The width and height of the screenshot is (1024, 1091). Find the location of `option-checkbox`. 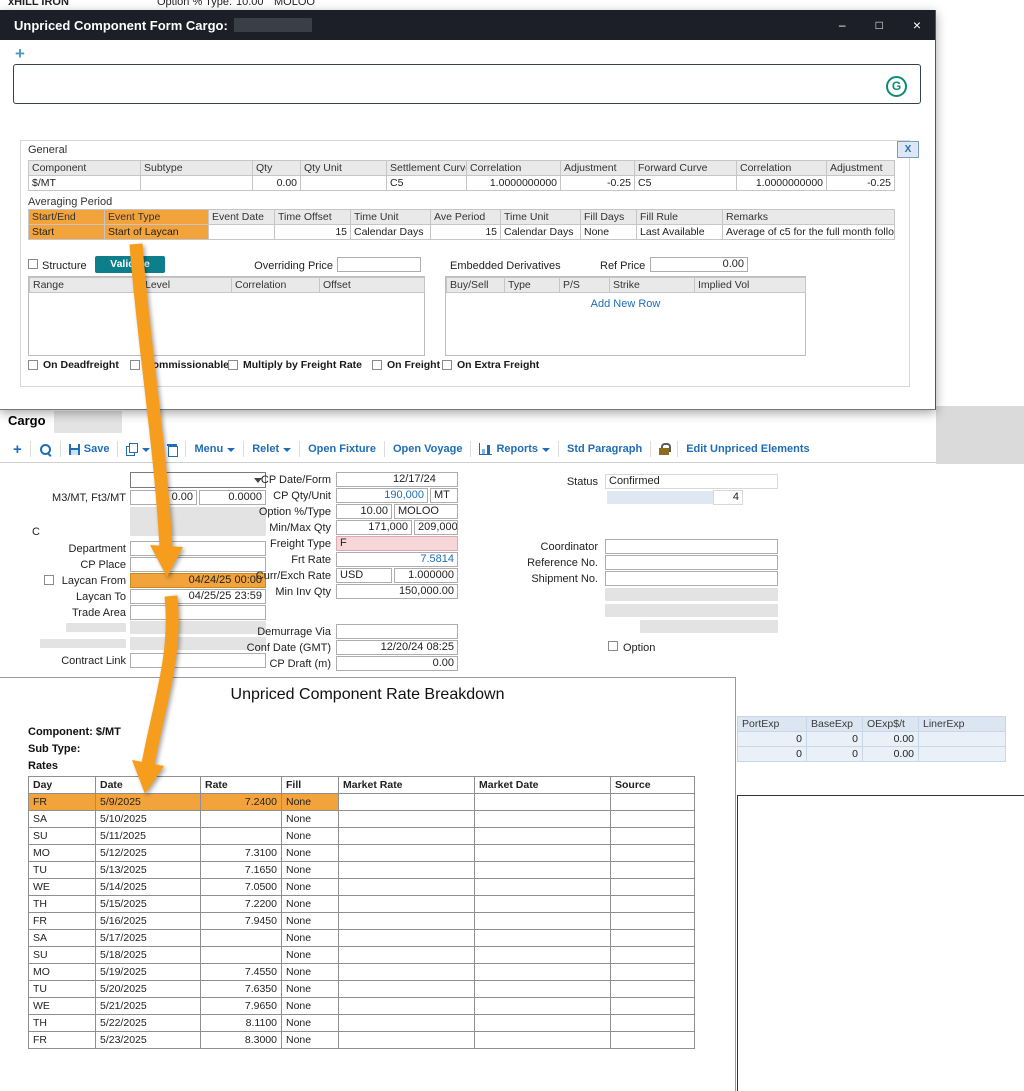

option-checkbox is located at coordinates (613, 646).